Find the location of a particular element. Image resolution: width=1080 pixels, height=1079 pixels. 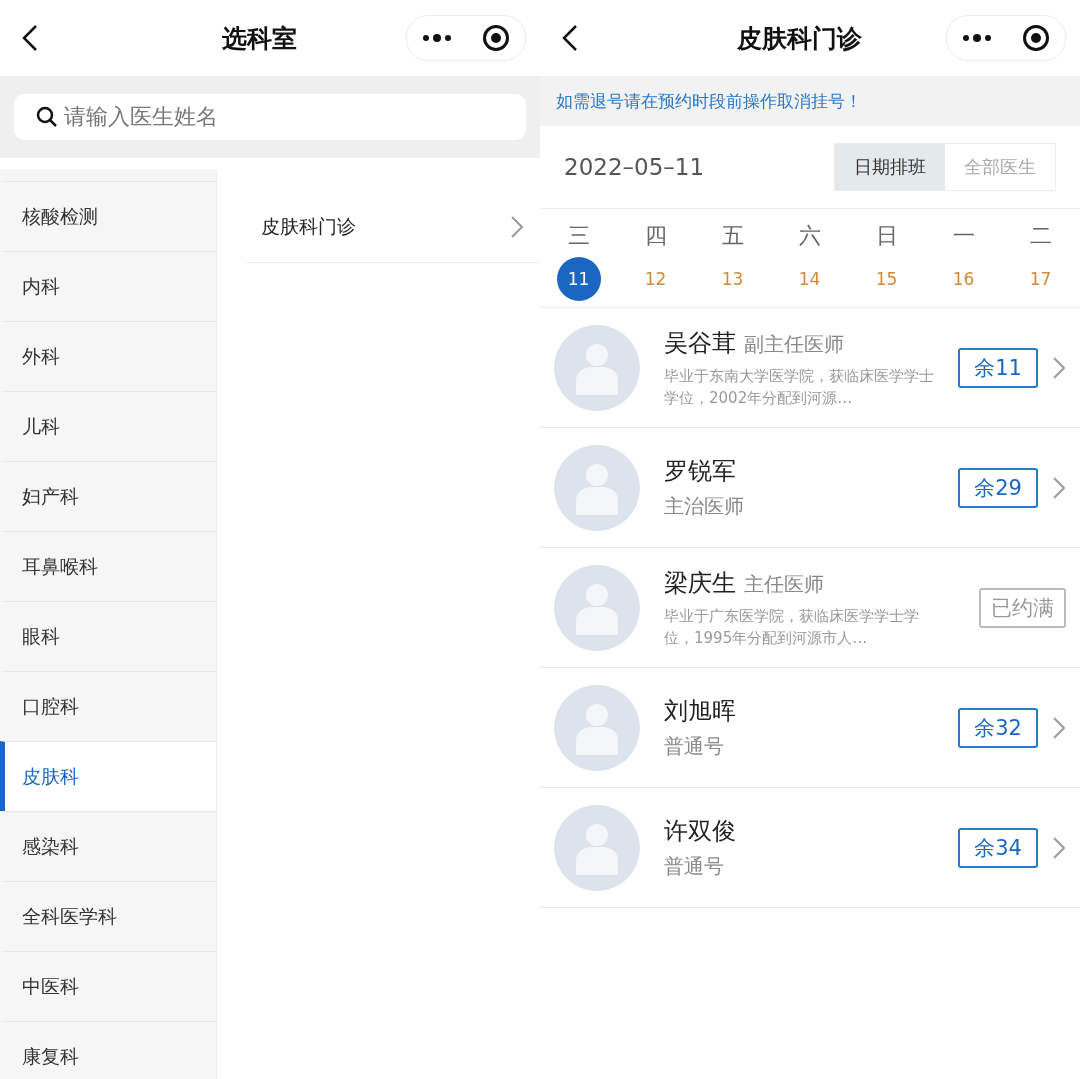

weekday-label: 五 is located at coordinates (732, 236).